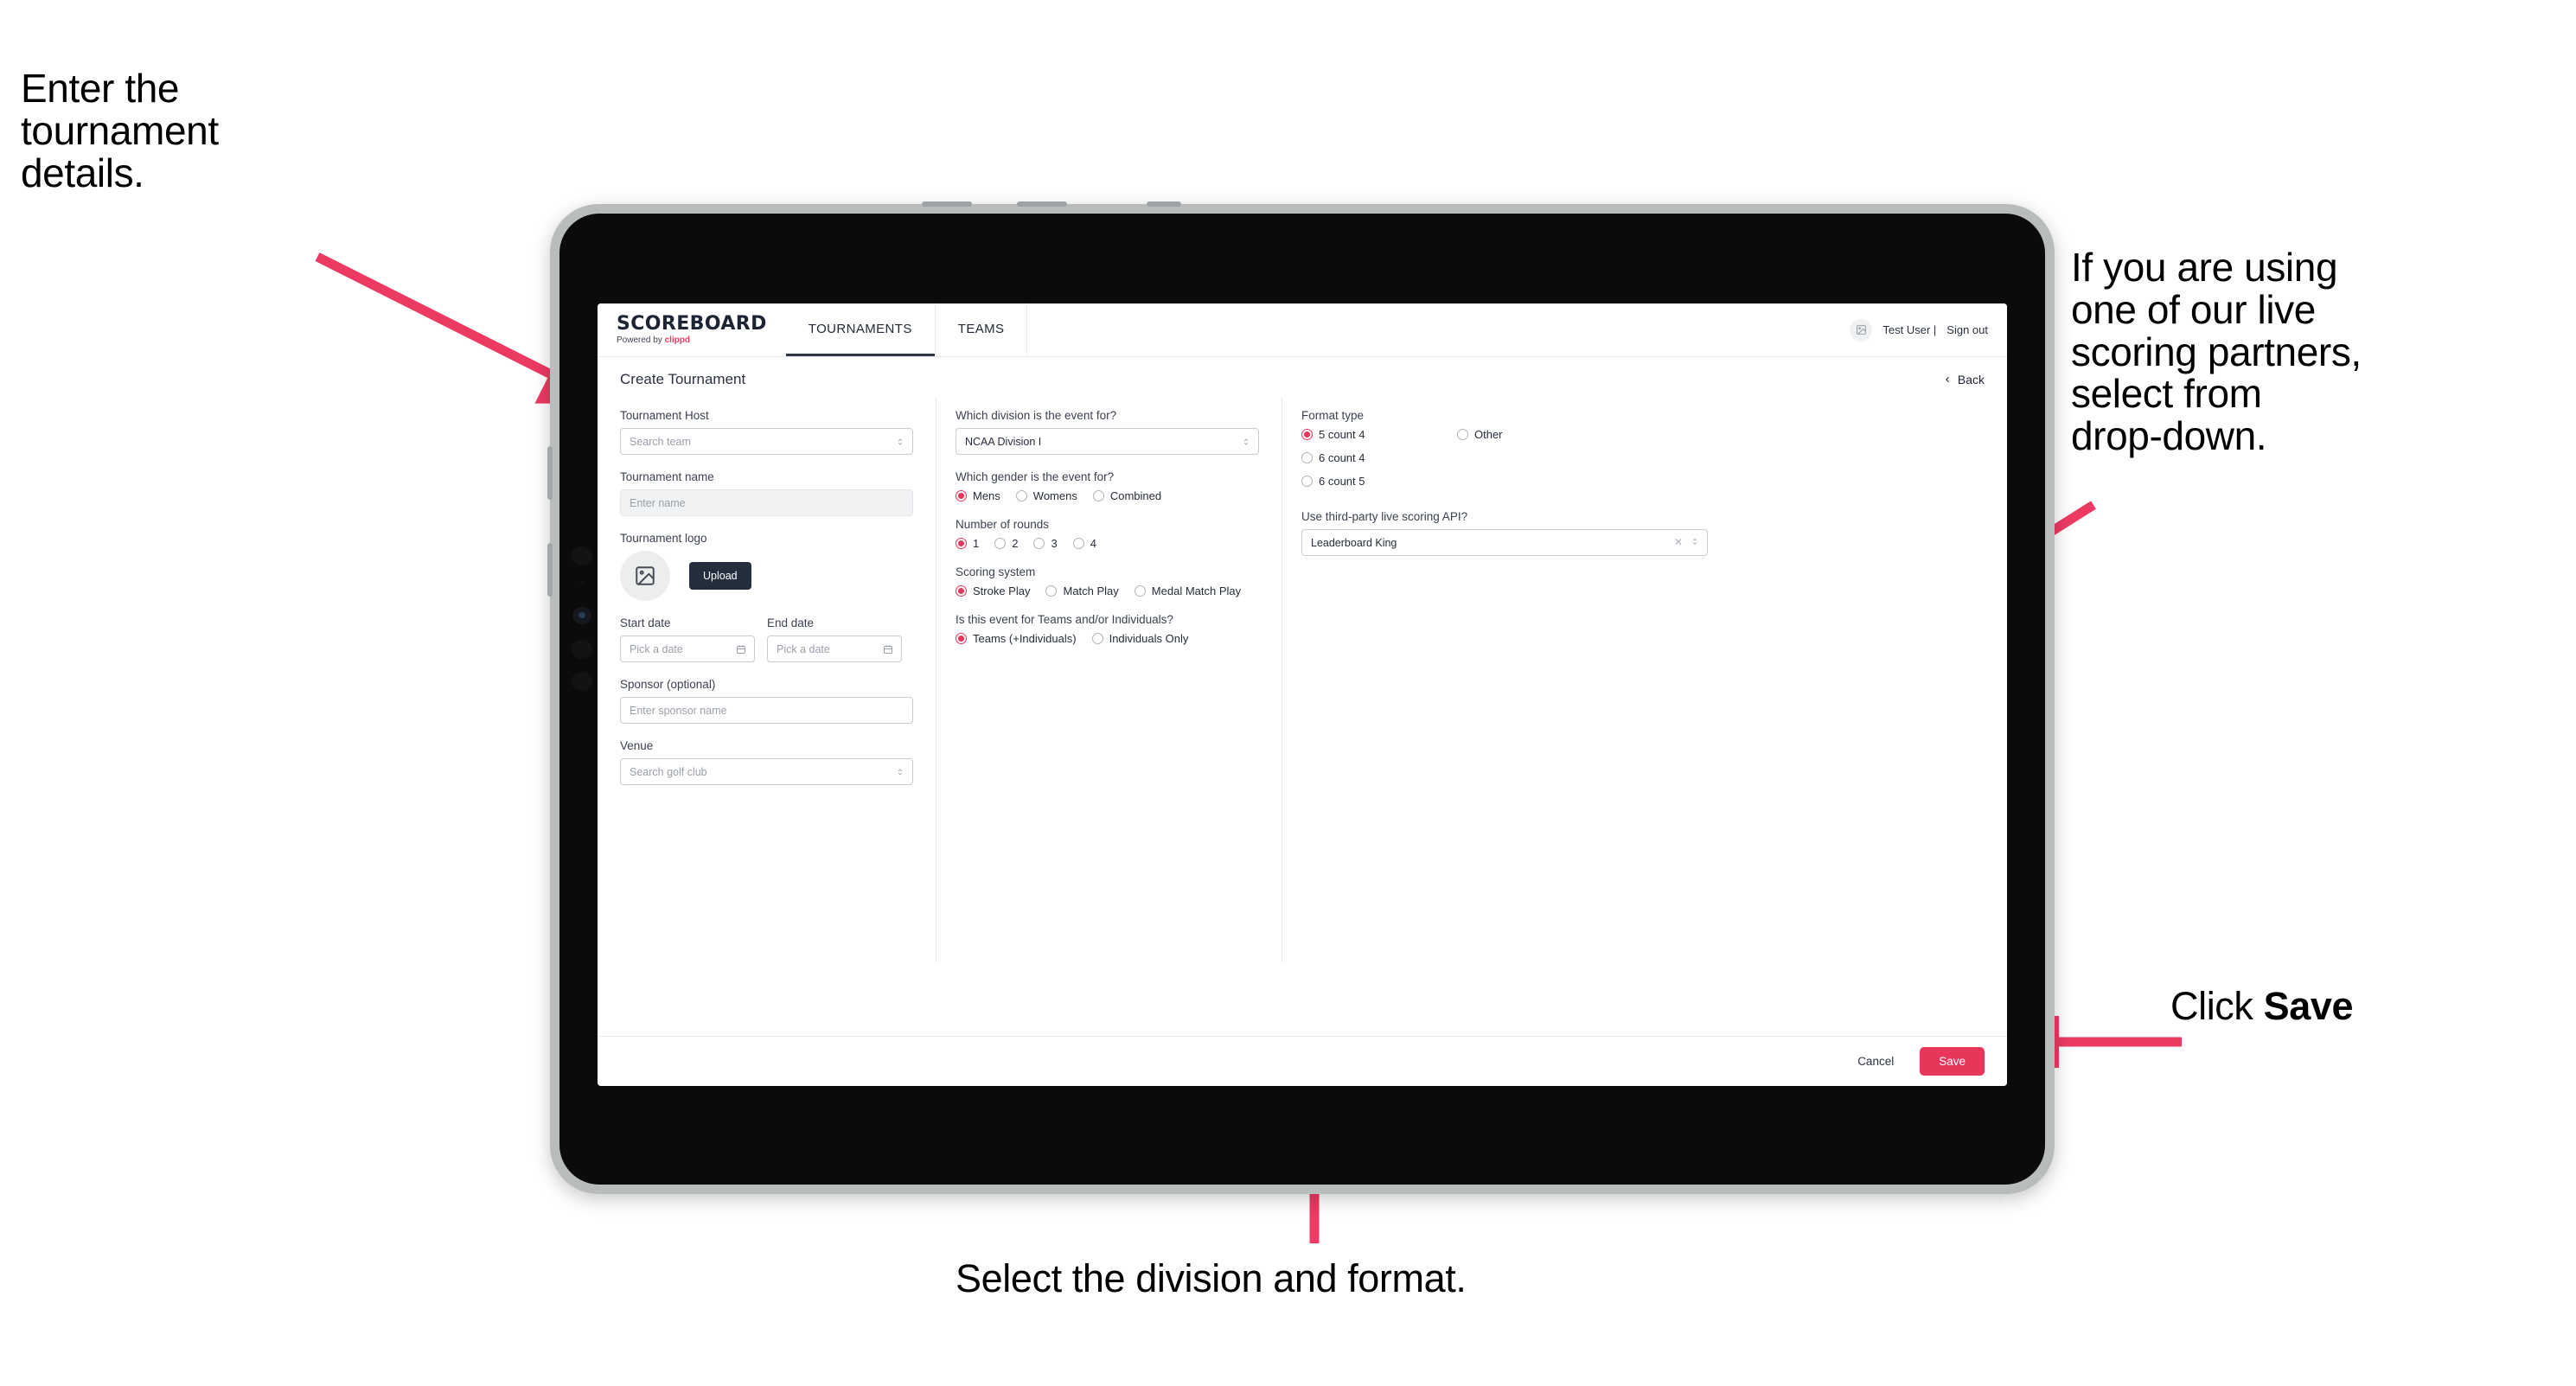 This screenshot has height=1386, width=2576. I want to click on radio-individuals-only: Individuals Only, so click(1140, 638).